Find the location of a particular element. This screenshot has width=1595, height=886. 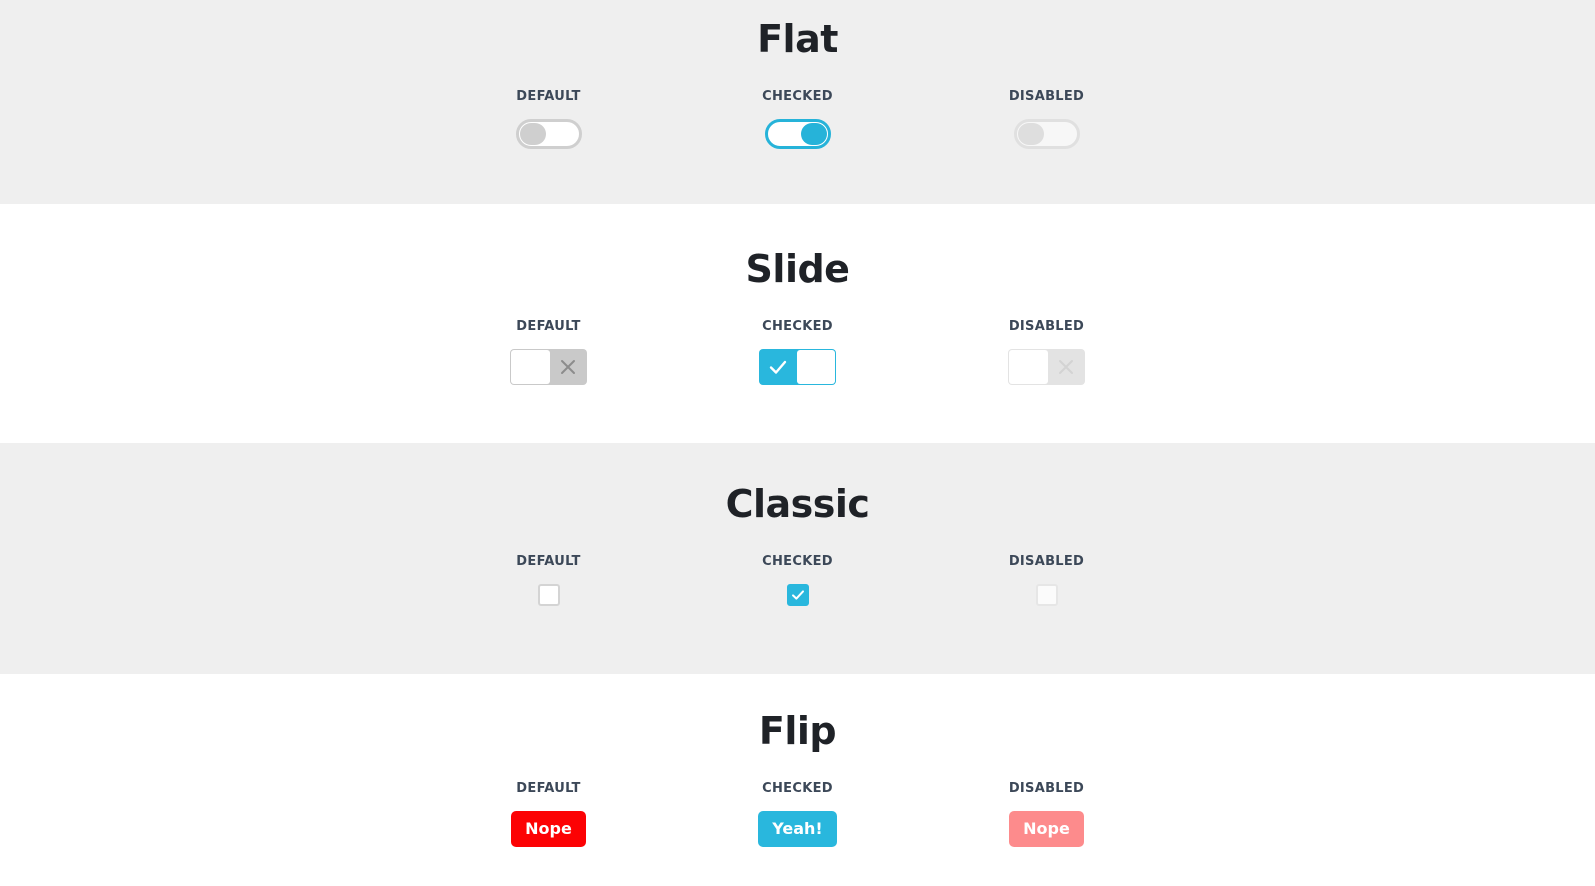

slide-toggle-default is located at coordinates (548, 367).